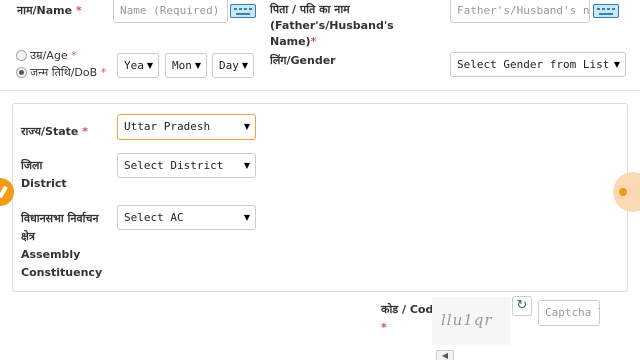 The image size is (640, 360). I want to click on ac-label-line1: विधानसभा निर्वाचन, so click(60, 218).